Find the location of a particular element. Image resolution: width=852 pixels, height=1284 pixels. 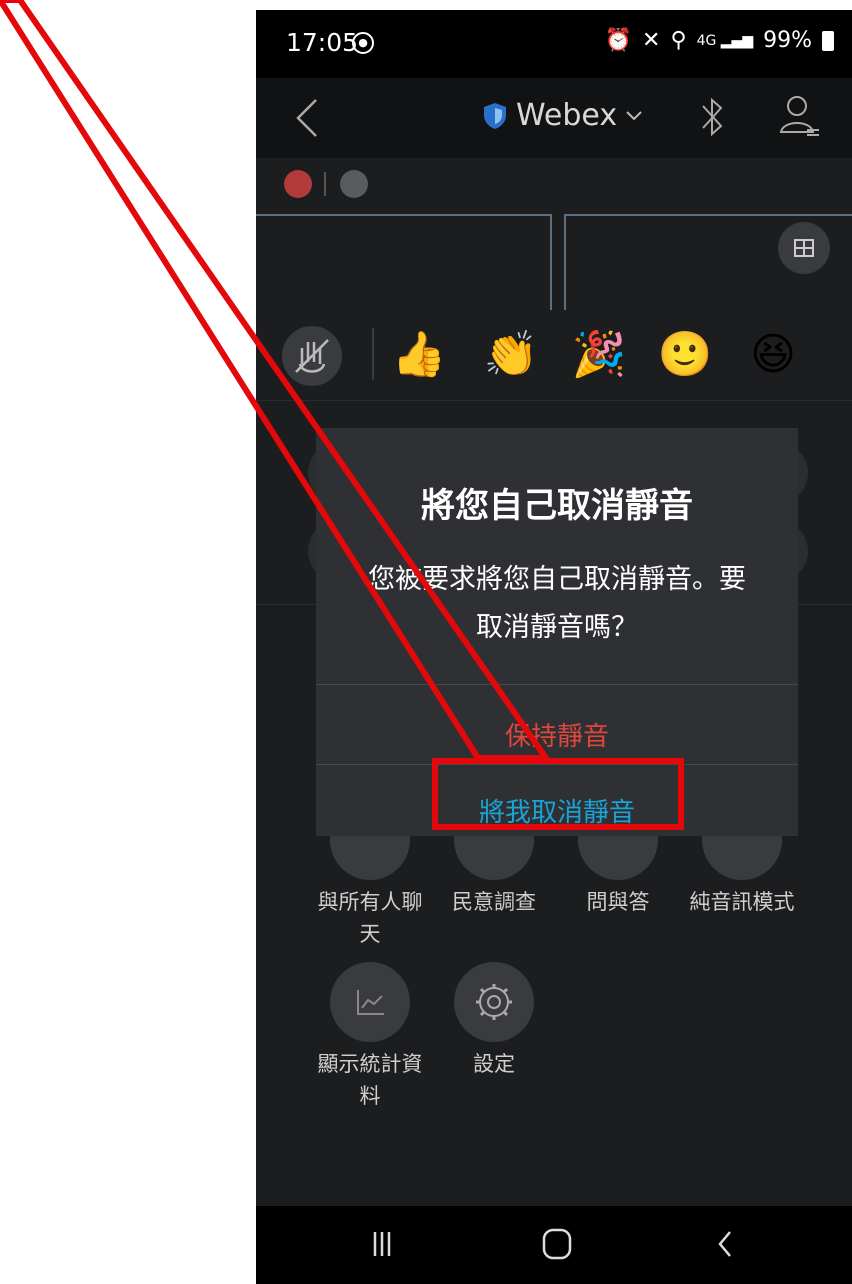

stats-icon is located at coordinates (370, 1002).